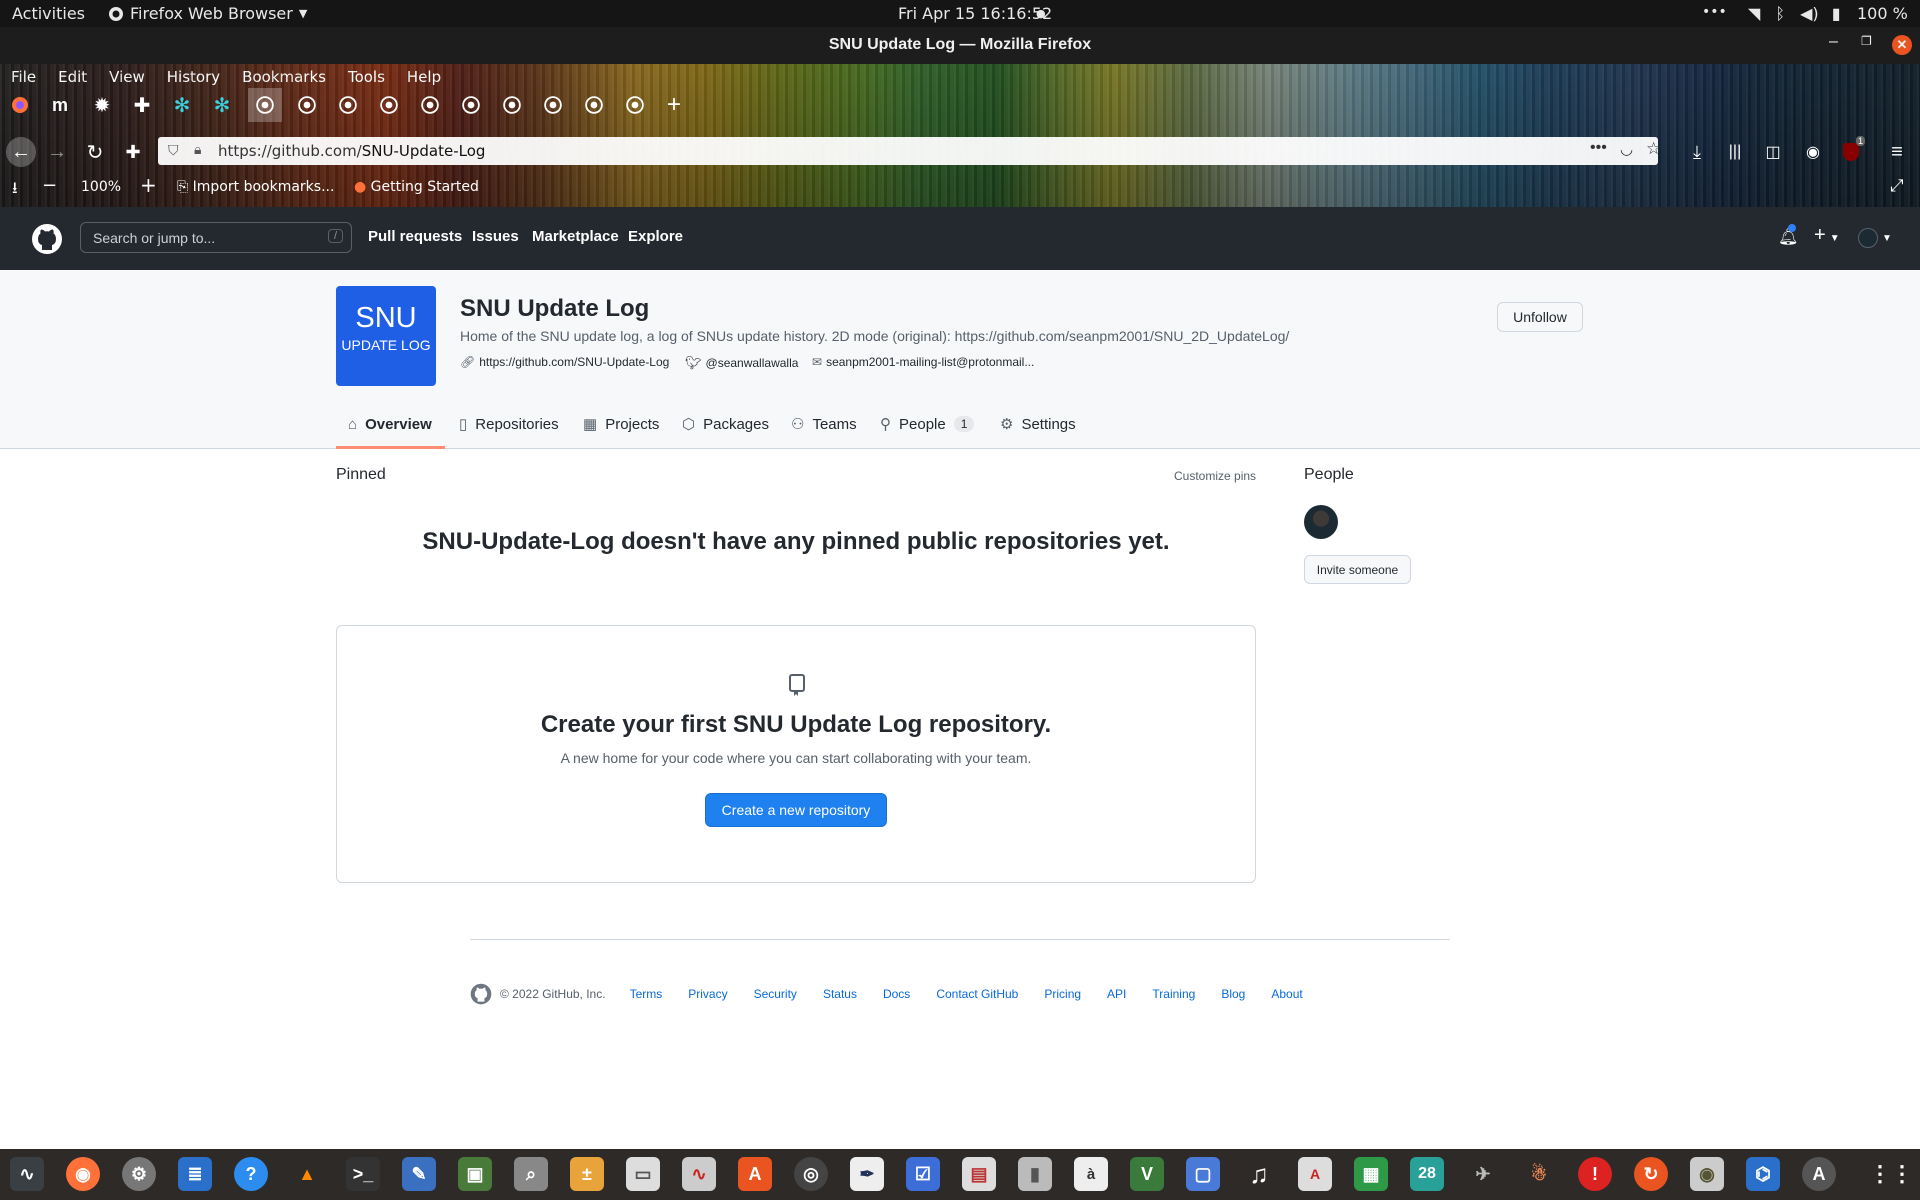 This screenshot has height=1200, width=1920. I want to click on menu-edit: Edit, so click(72, 77).